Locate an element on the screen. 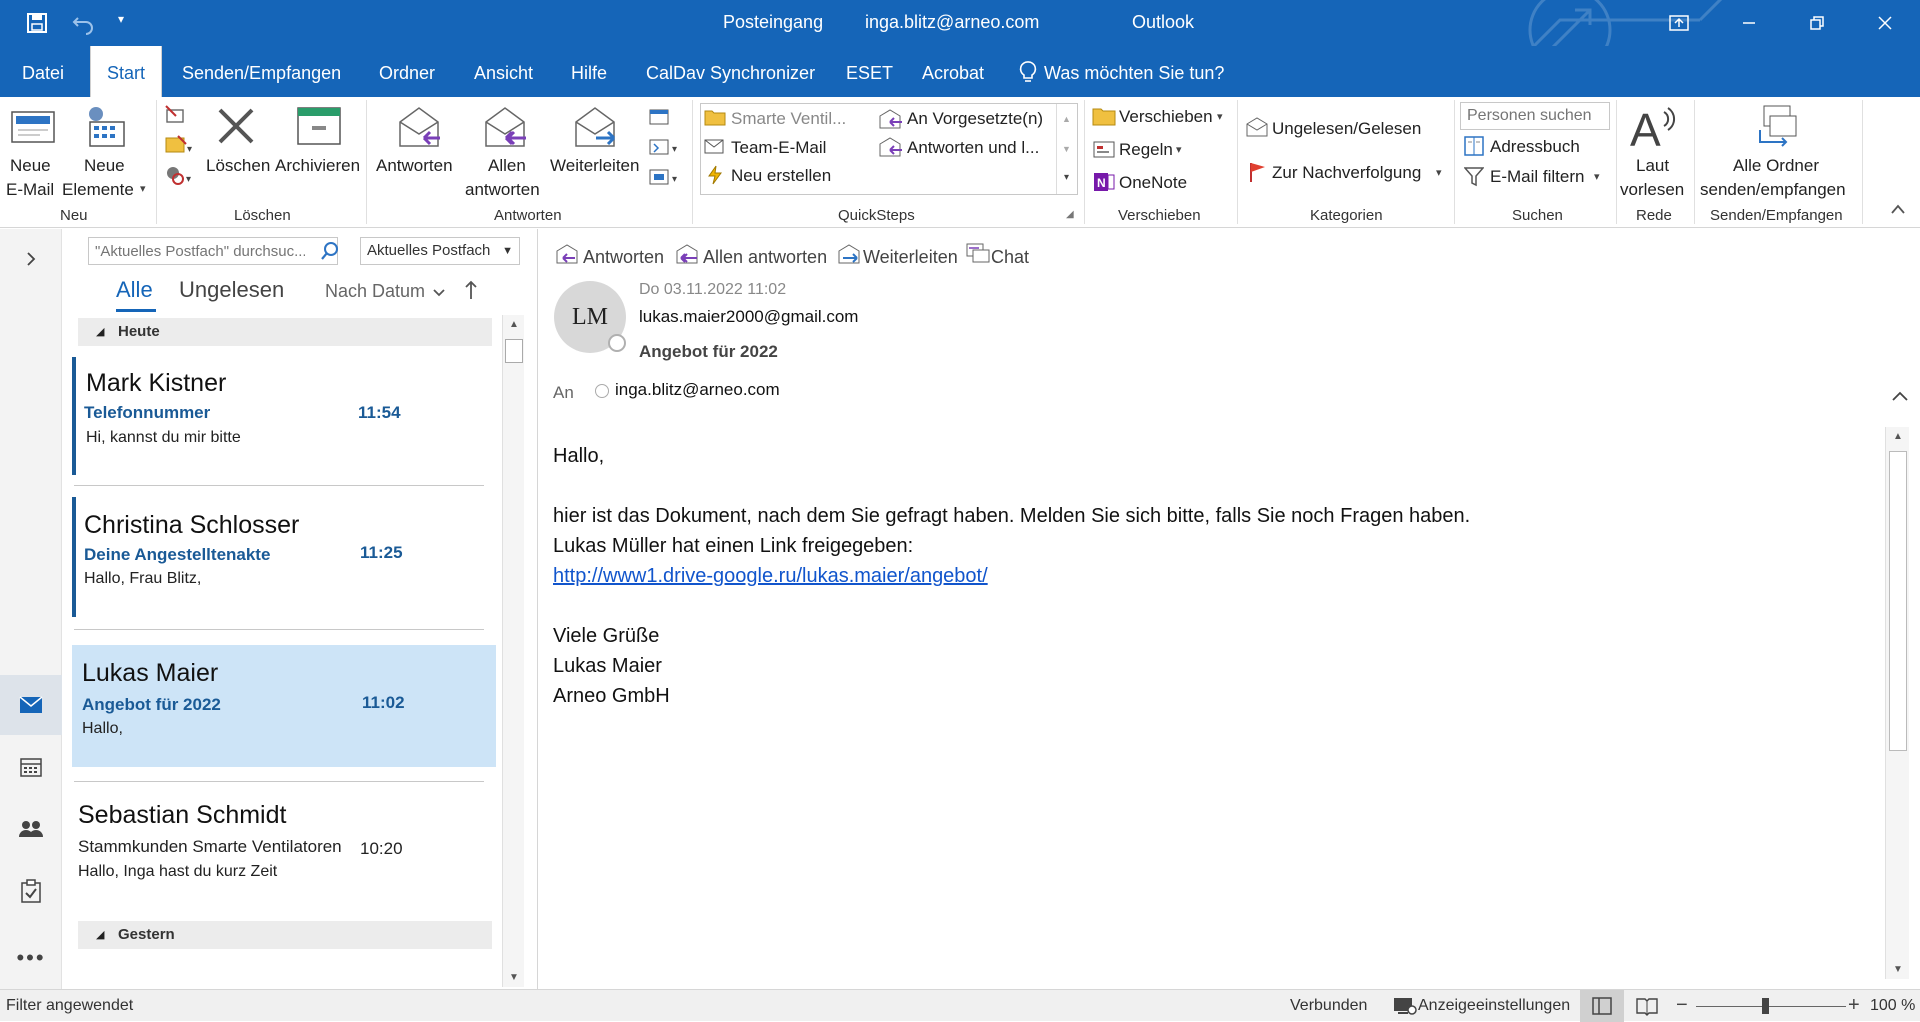 Image resolution: width=1920 pixels, height=1022 pixels. chat-action: Chat is located at coordinates (1010, 257).